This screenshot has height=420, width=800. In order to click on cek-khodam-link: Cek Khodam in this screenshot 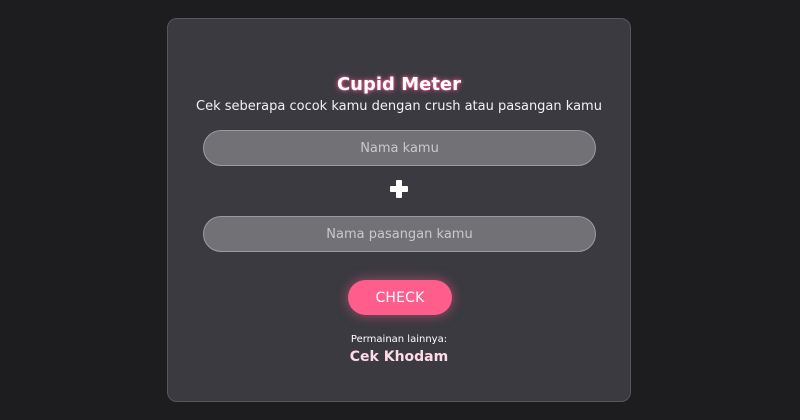, I will do `click(399, 357)`.